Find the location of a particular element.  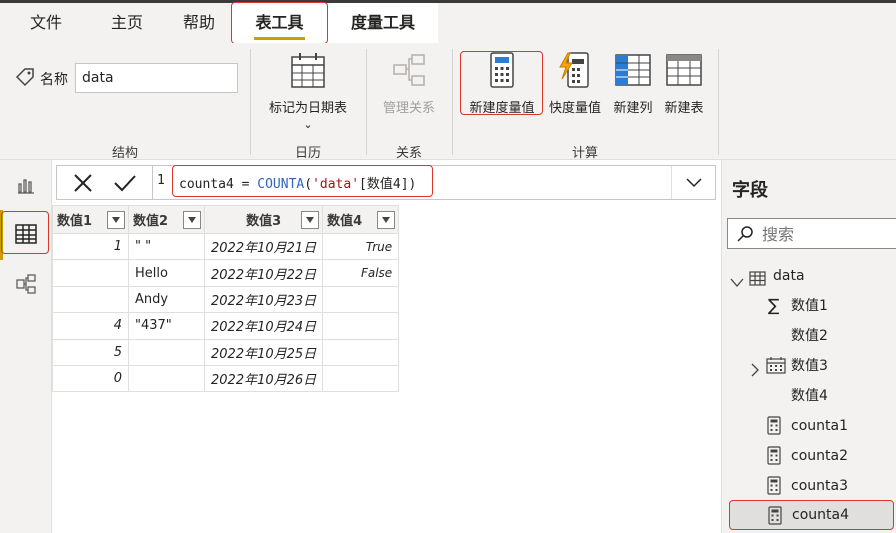

table-cell: 2022年10月23日 is located at coordinates (263, 299).